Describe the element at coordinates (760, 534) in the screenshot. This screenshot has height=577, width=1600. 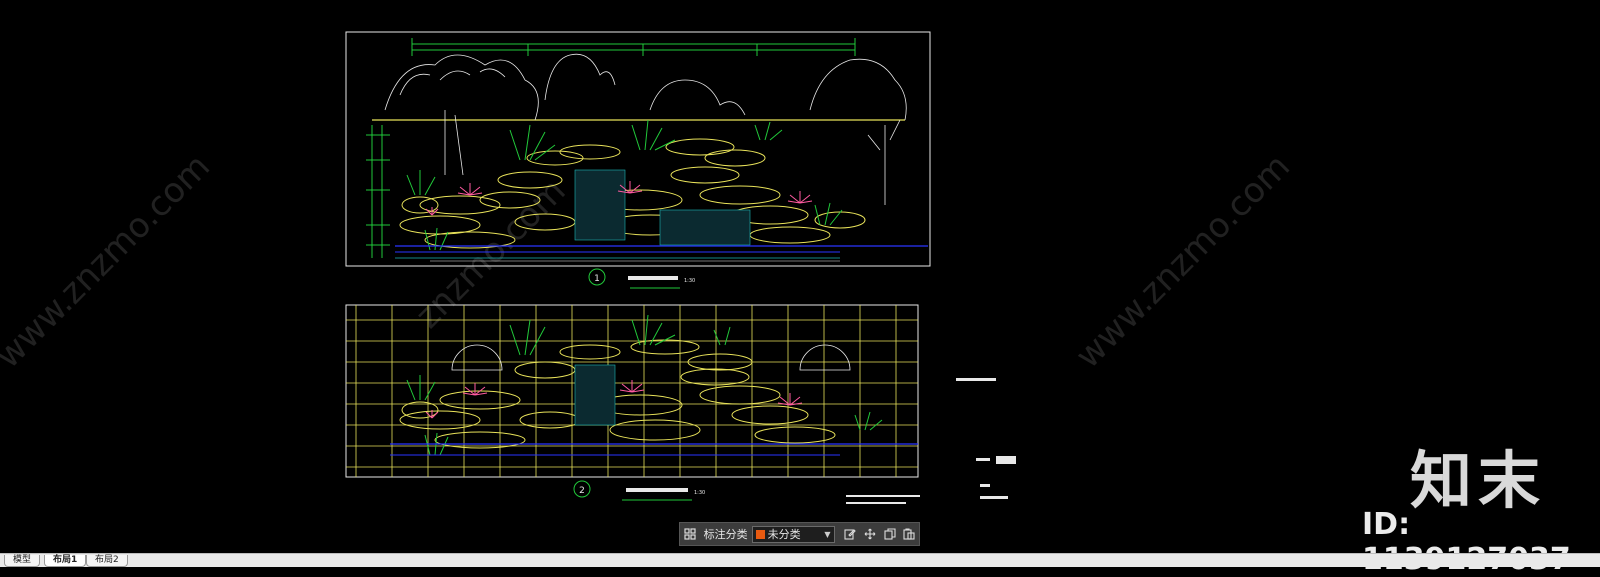
I see `category-color-swatch` at that location.